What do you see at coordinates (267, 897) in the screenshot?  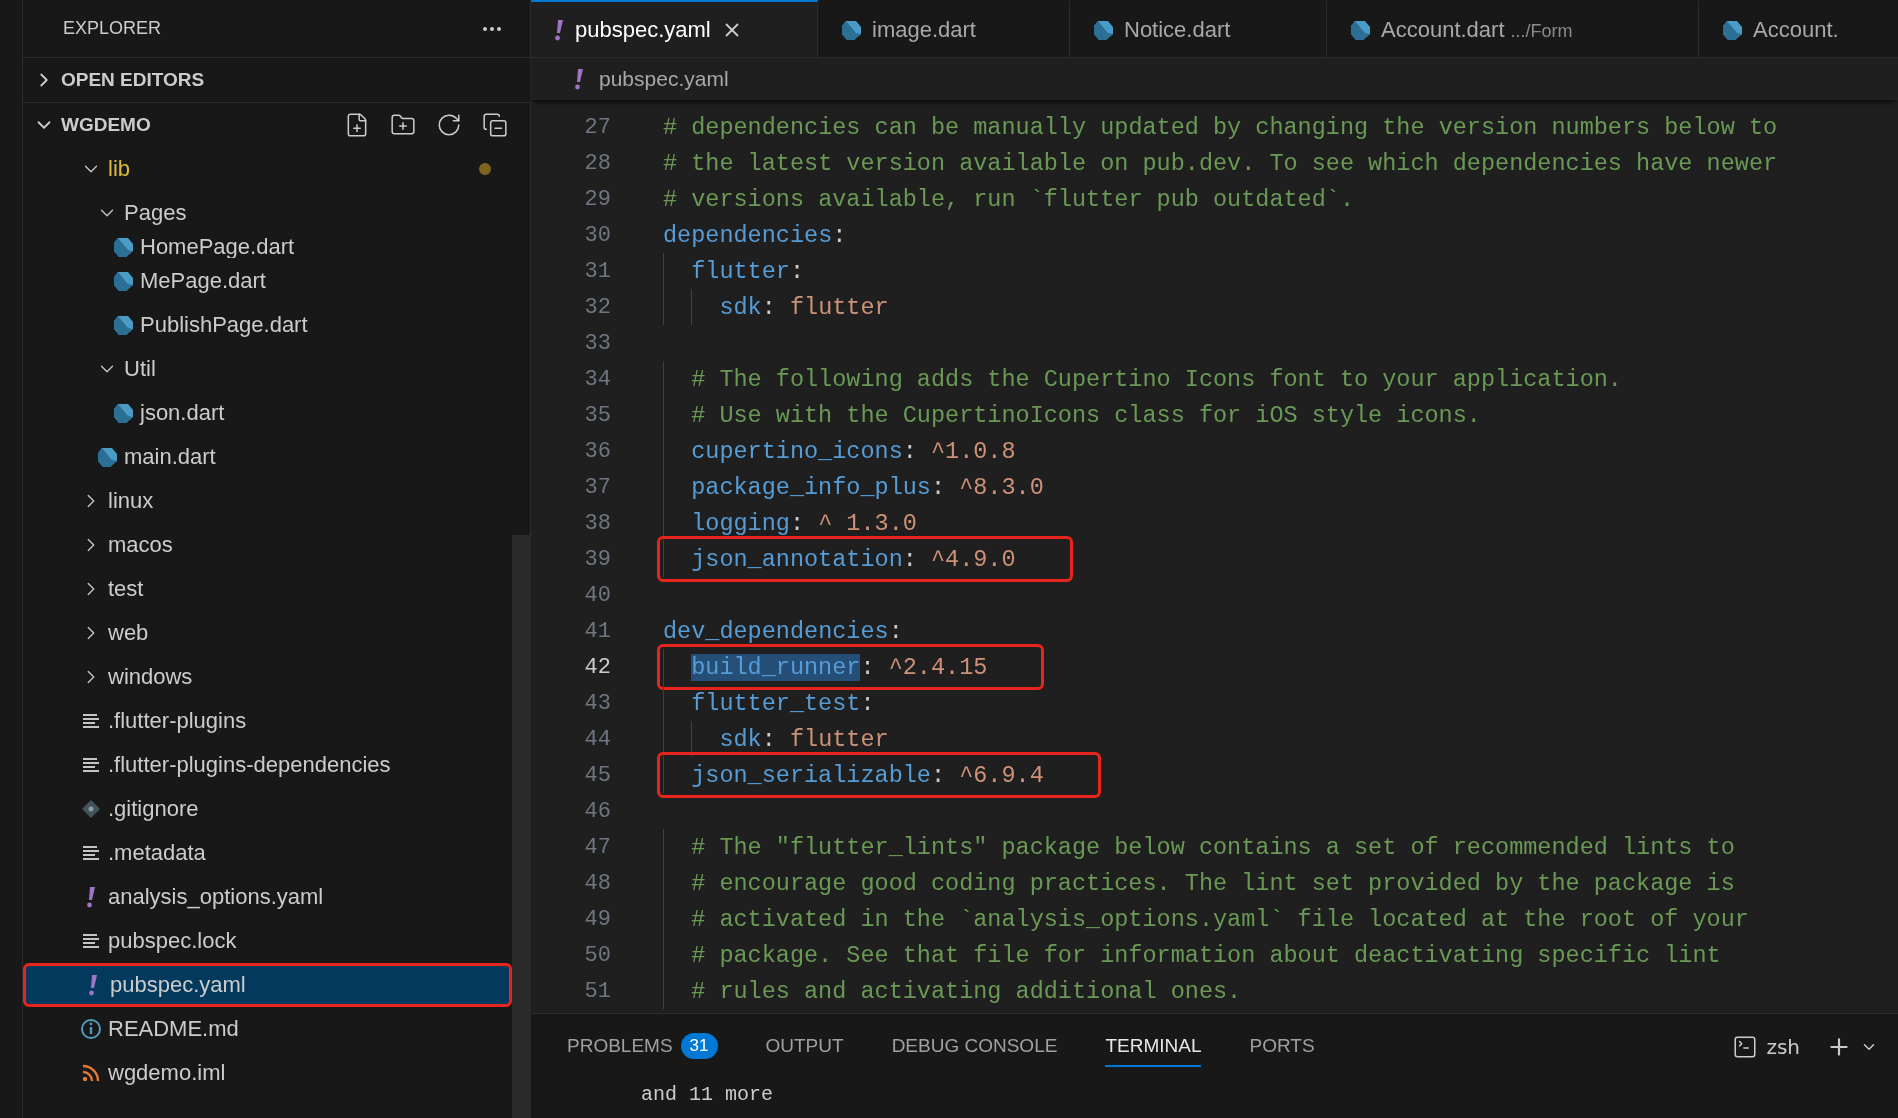 I see `file-item: analysis_options.yaml` at bounding box center [267, 897].